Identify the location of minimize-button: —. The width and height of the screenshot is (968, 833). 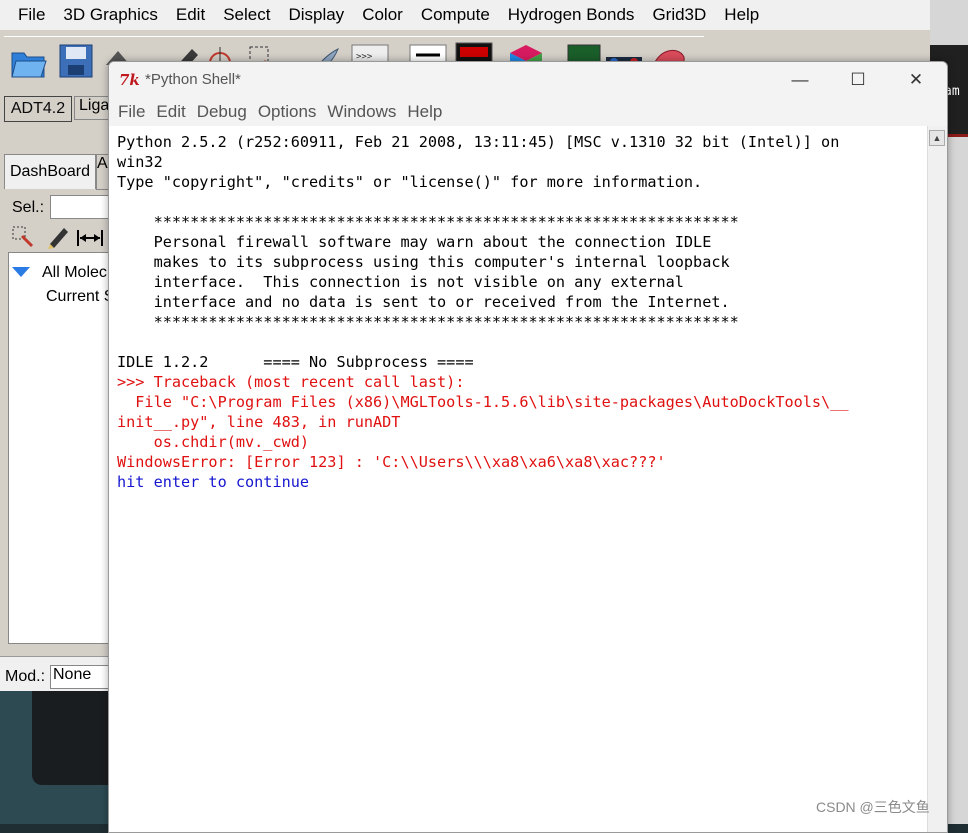
(800, 80).